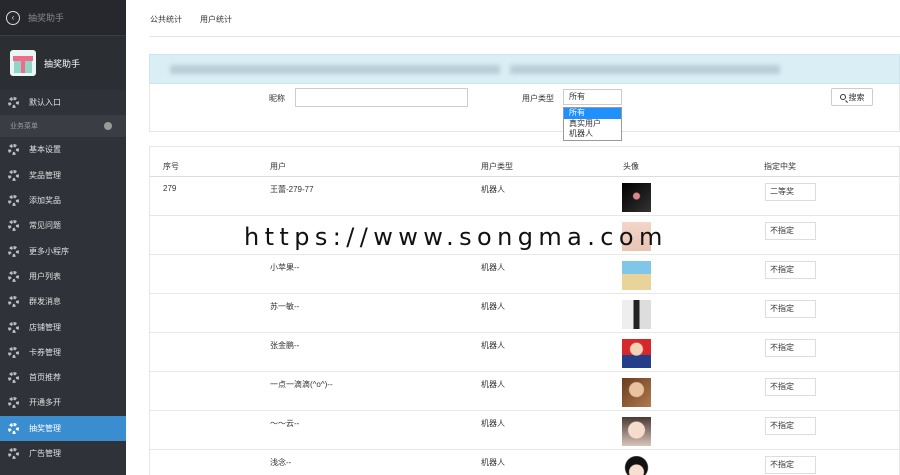  I want to click on row-user: 浅念--, so click(281, 462).